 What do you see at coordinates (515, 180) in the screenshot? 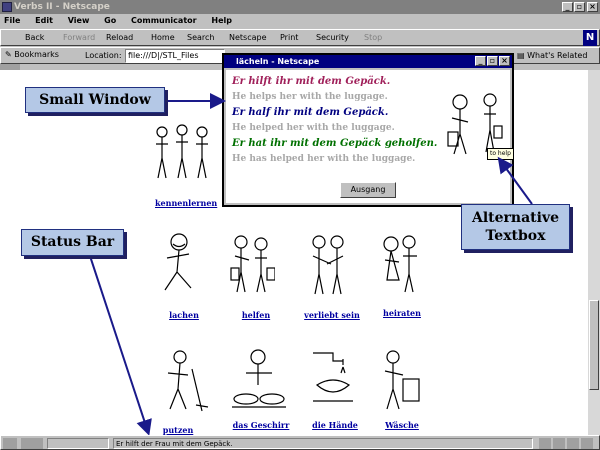
I see `alternative-textbox-arrow` at bounding box center [515, 180].